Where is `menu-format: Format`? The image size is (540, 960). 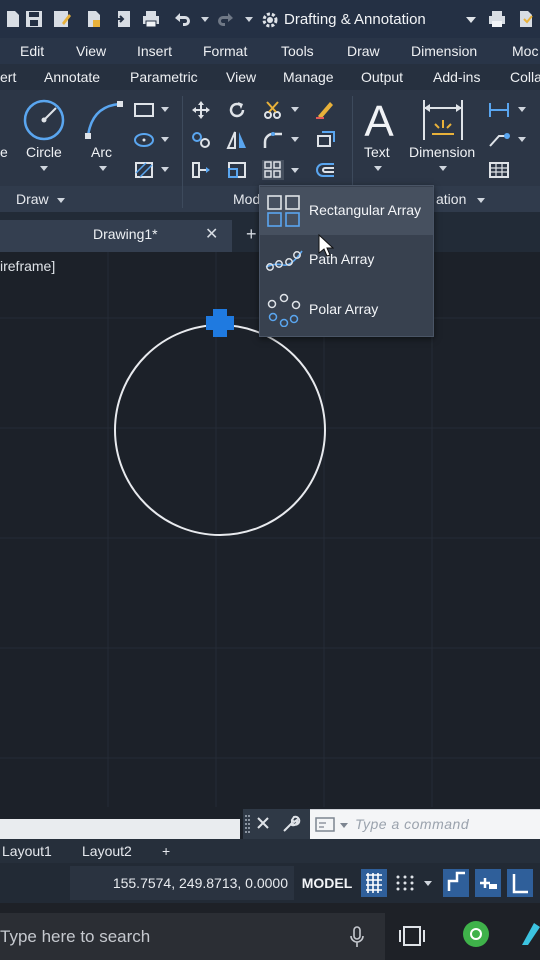 menu-format: Format is located at coordinates (225, 51).